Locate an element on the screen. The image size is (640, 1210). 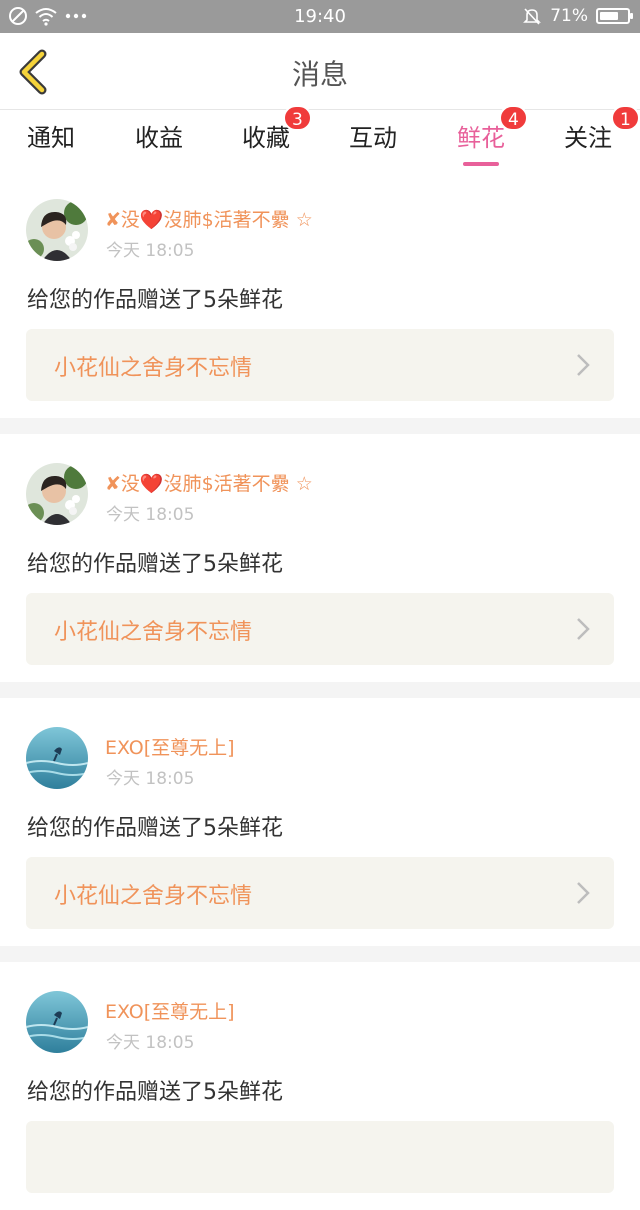
tab-favorites: 收藏 3 is located at coordinates (266, 137).